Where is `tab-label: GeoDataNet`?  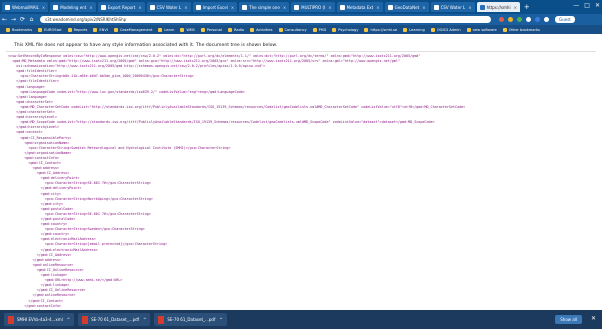 tab-label: GeoDataNet is located at coordinates (407, 7).